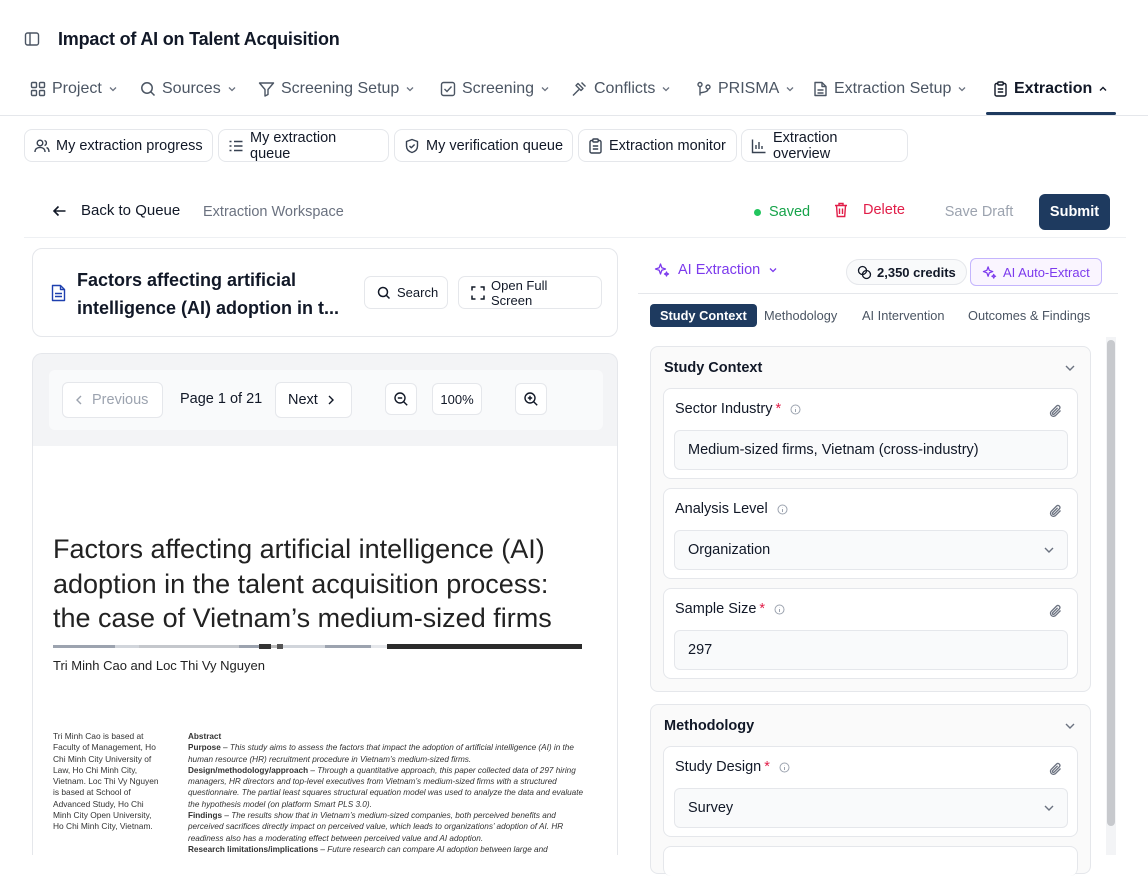 The image size is (1148, 876). What do you see at coordinates (1029, 315) in the screenshot?
I see `tab-outcomes-findings: Outcomes & Findings` at bounding box center [1029, 315].